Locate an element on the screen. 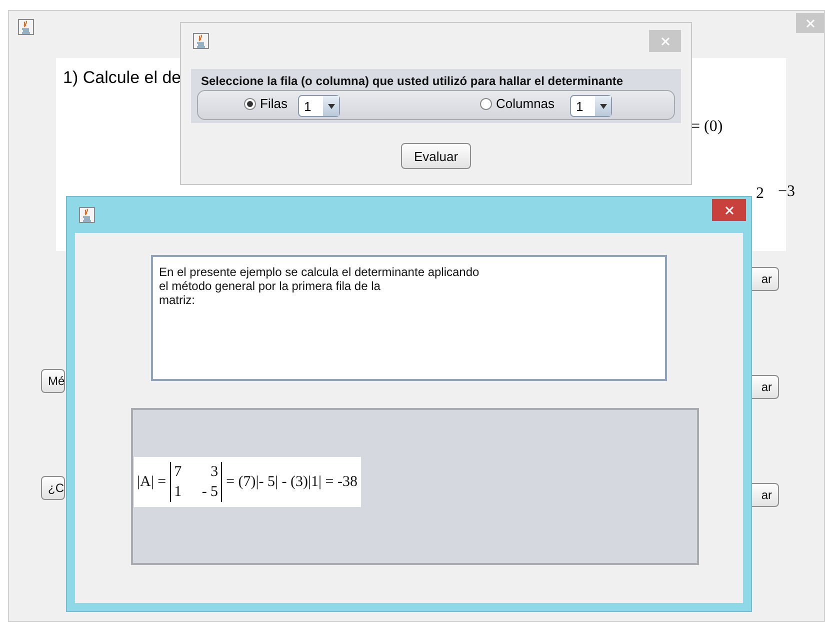  radio-label: Columnas is located at coordinates (525, 103).